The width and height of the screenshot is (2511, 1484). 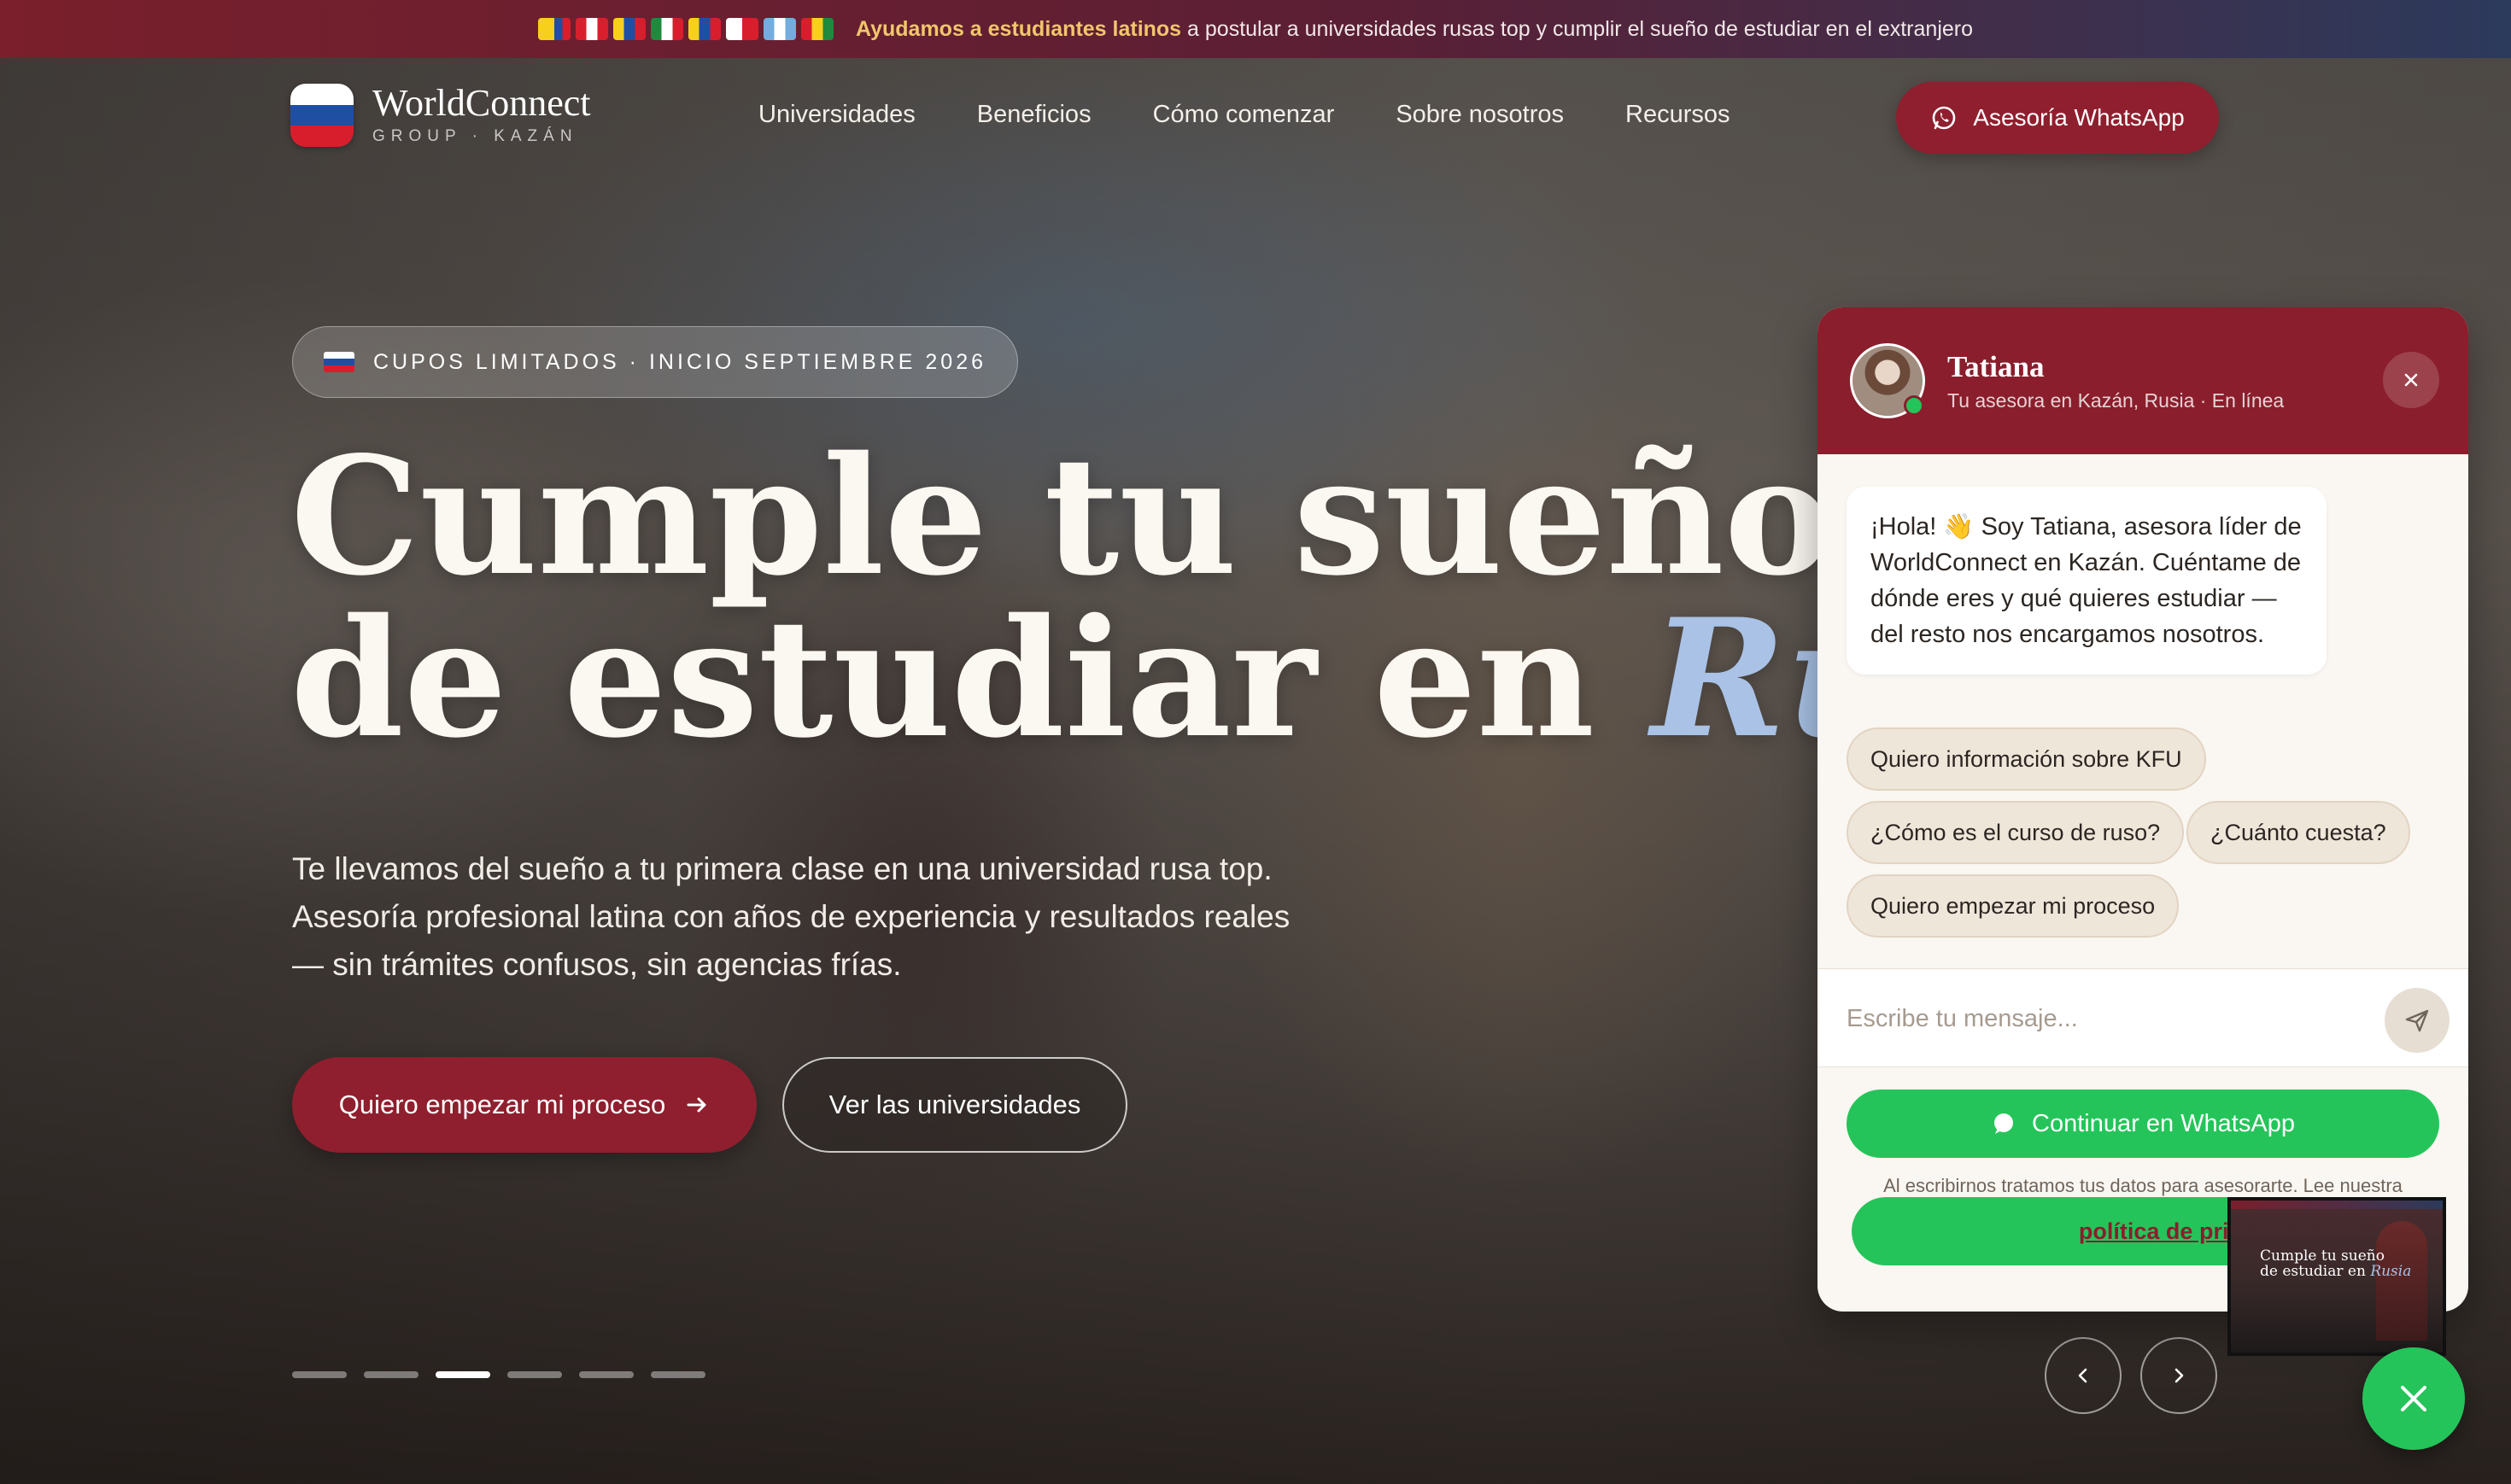 What do you see at coordinates (942, 679) in the screenshot?
I see `hero-title-line2: de estudiar en` at bounding box center [942, 679].